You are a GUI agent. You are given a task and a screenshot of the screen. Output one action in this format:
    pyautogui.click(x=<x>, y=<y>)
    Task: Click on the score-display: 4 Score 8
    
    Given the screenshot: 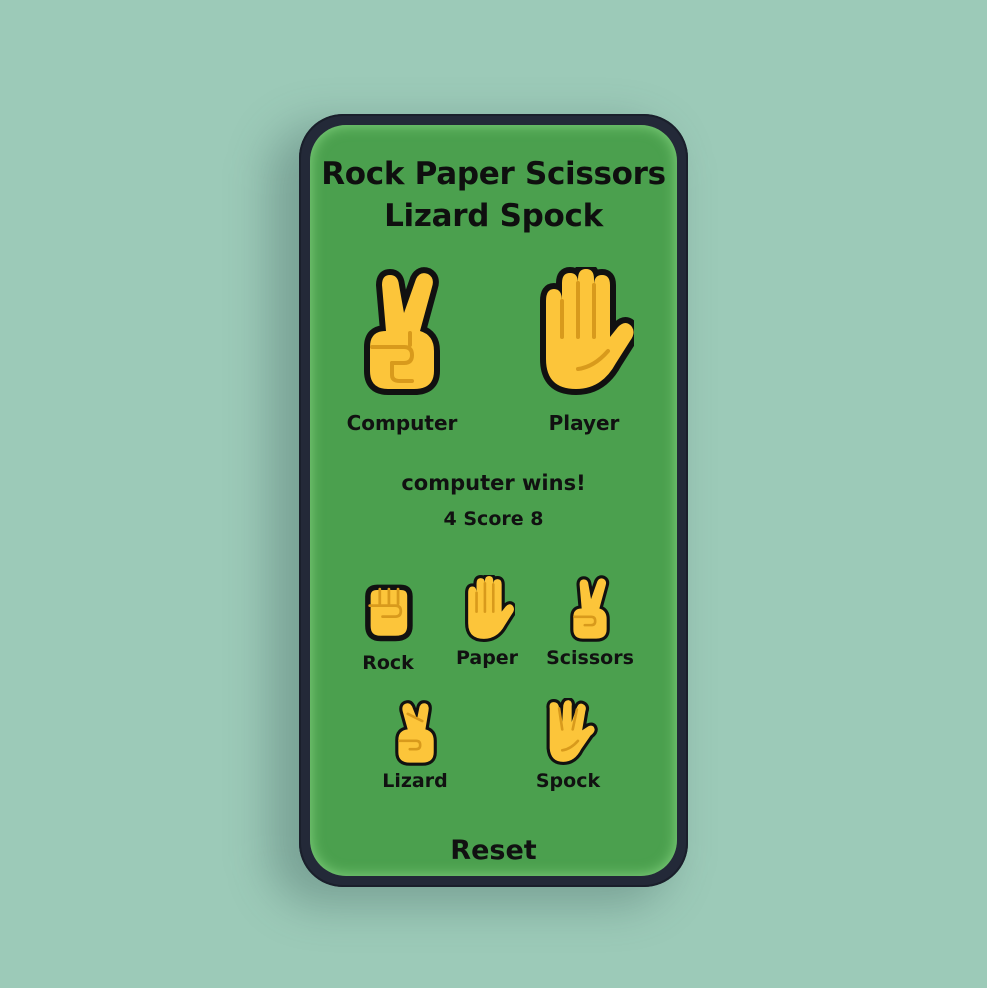 What is the action you would take?
    pyautogui.click(x=493, y=519)
    